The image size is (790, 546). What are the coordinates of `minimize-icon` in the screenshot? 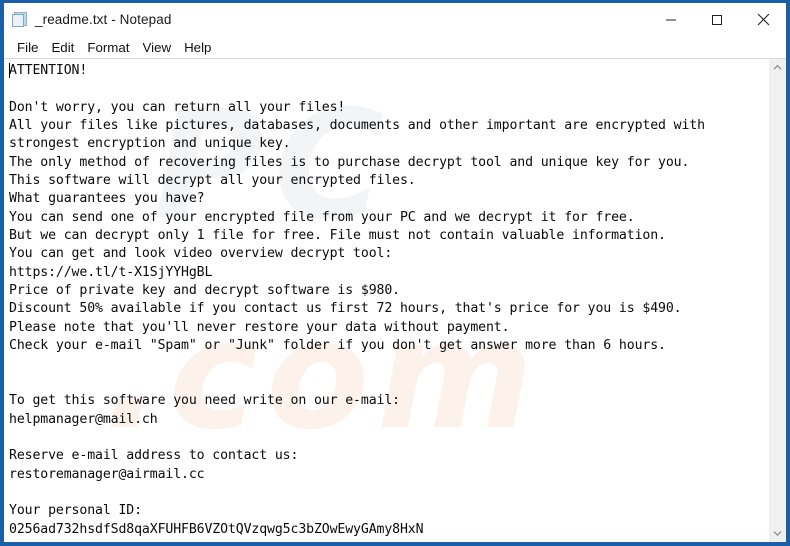 It's located at (671, 19).